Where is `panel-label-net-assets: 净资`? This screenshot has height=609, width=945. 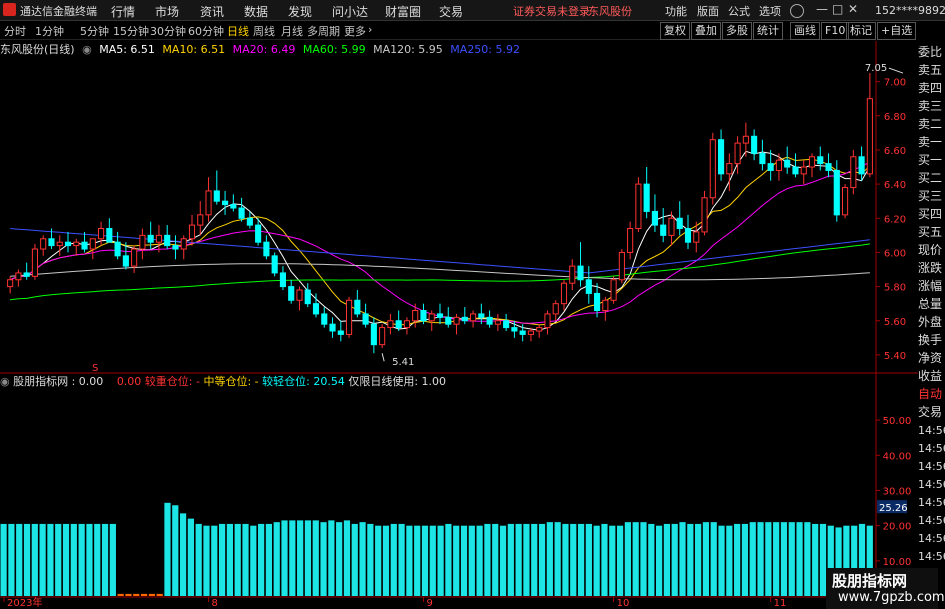 panel-label-net-assets: 净资 is located at coordinates (930, 358).